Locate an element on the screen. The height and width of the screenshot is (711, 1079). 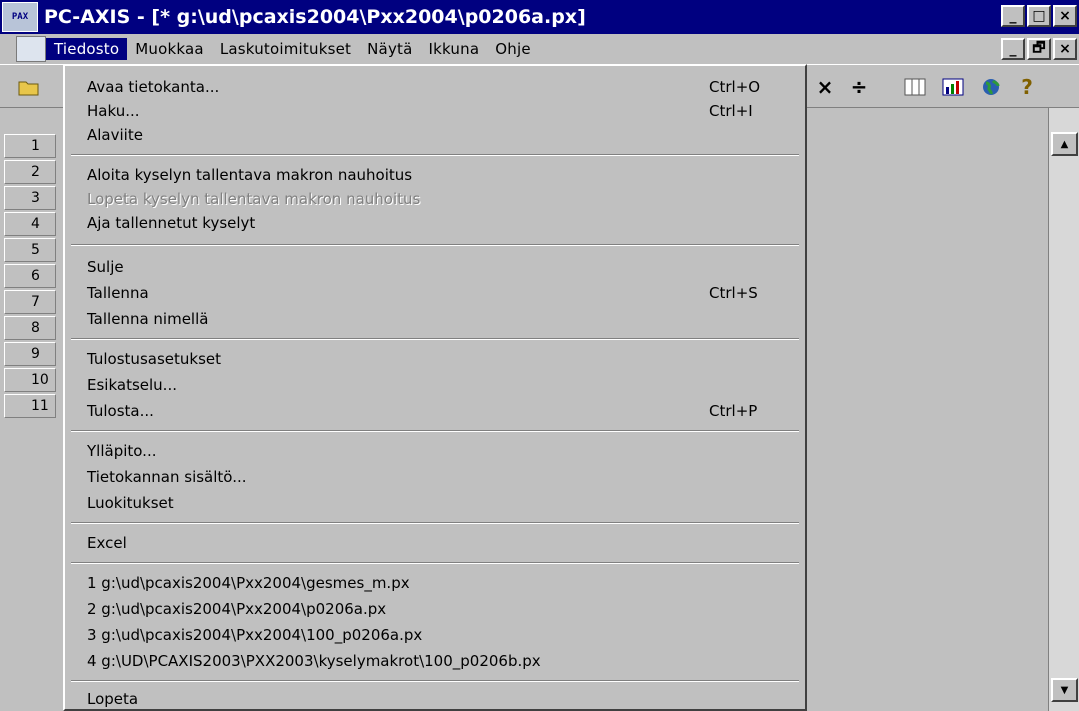
menu-item-search: Haku... Ctrl+I is located at coordinates (437, 111).